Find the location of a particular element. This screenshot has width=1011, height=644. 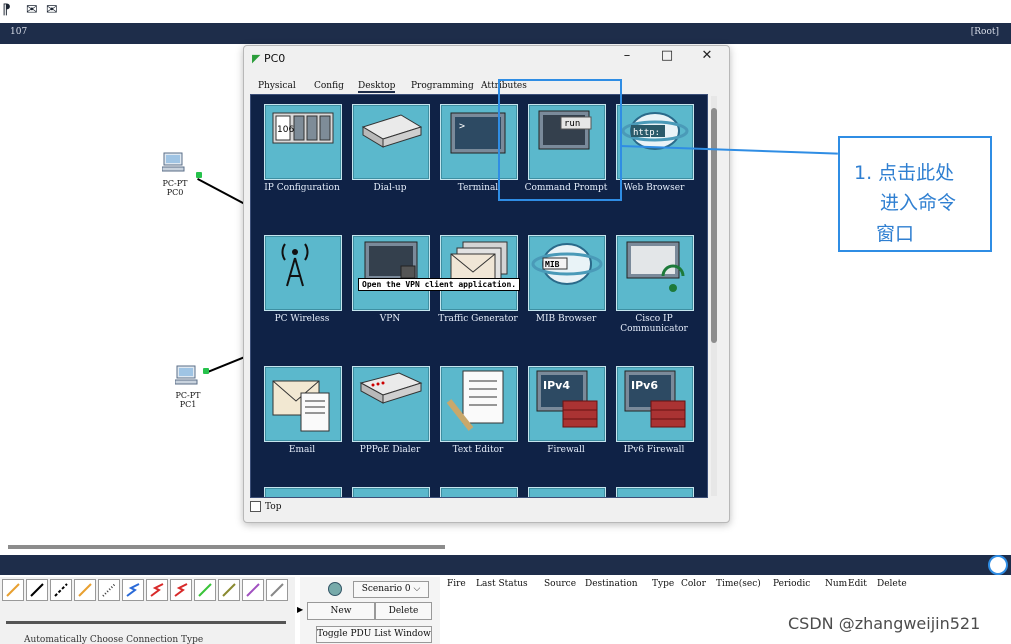

top-checkbox: Top is located at coordinates (265, 506).